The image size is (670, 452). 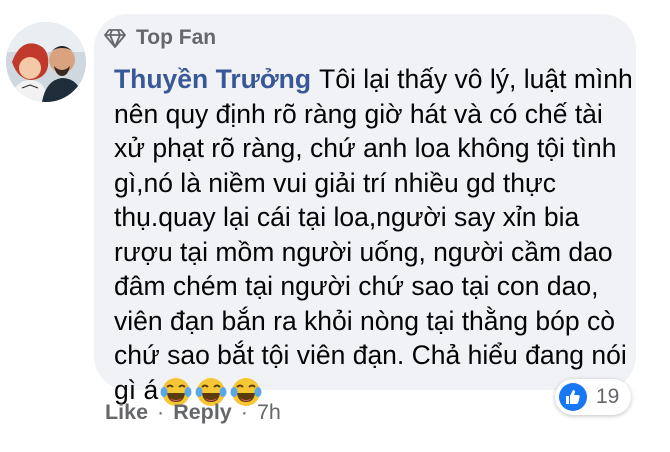 What do you see at coordinates (176, 37) in the screenshot?
I see `badge-label: Top Fan` at bounding box center [176, 37].